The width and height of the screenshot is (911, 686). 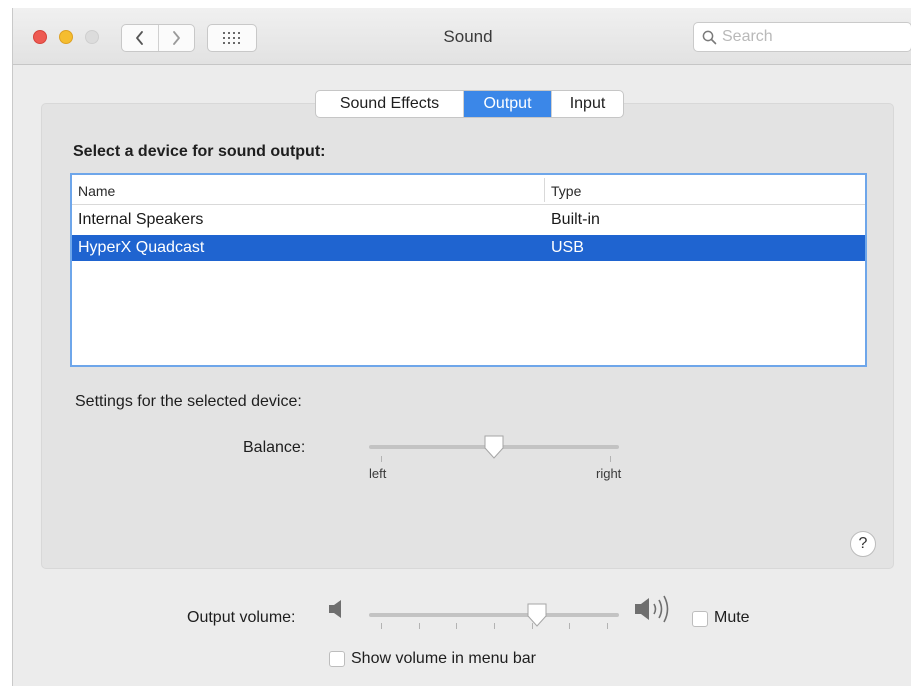 I want to click on balance-label: Balance:, so click(x=274, y=447).